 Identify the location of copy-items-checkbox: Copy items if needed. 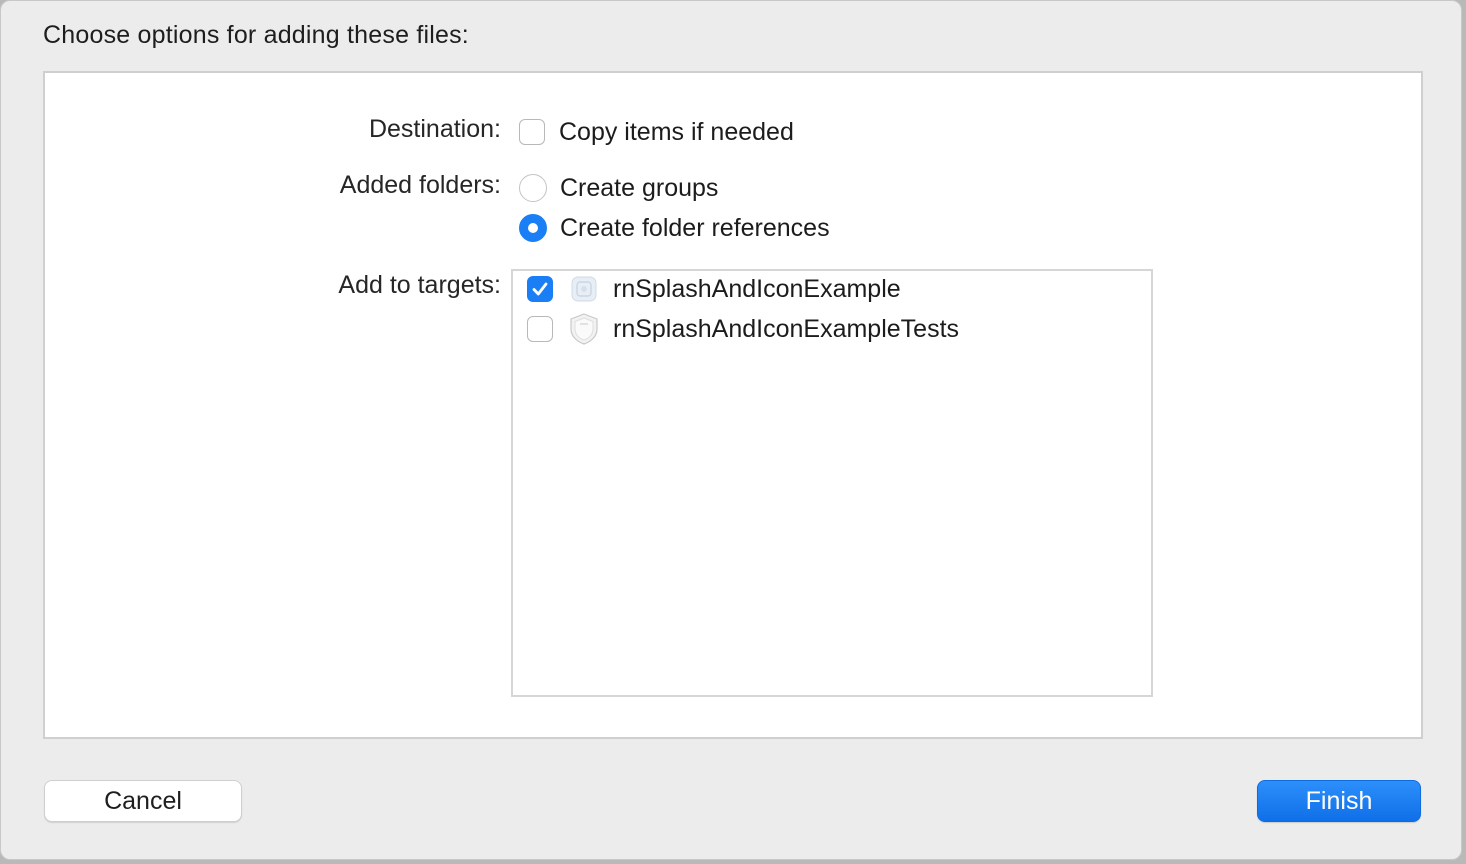
(656, 132).